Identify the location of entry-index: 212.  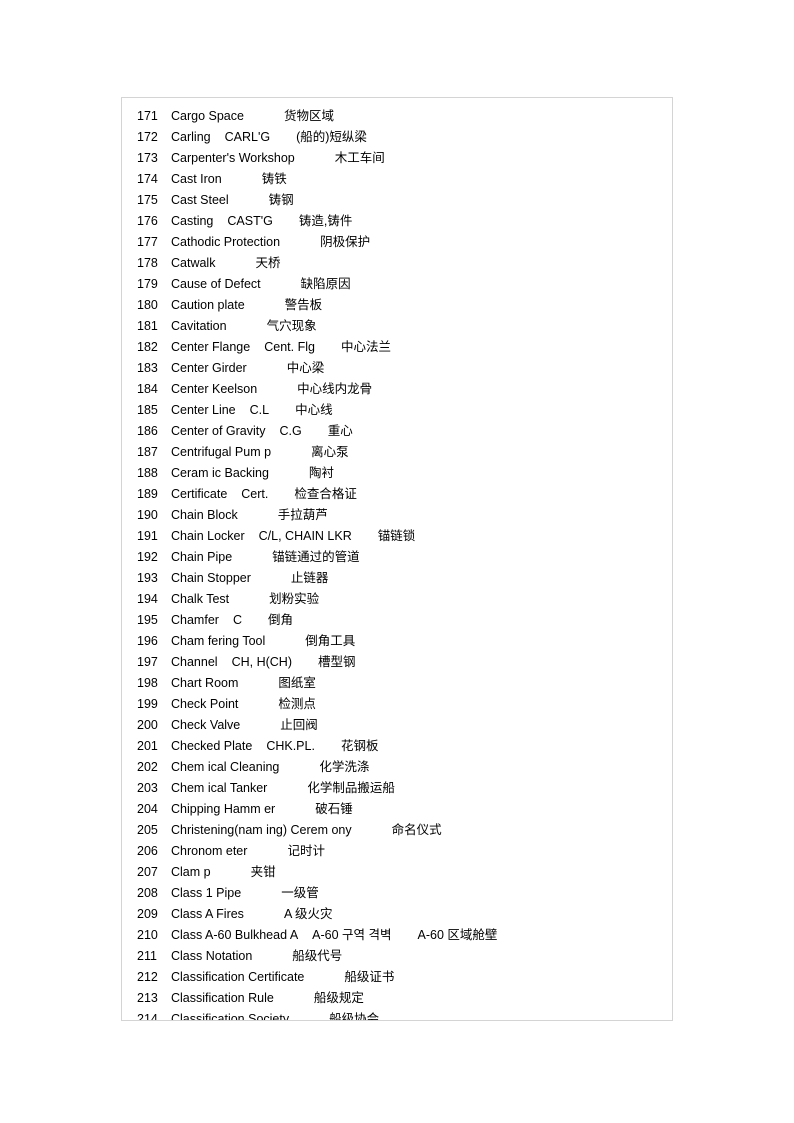
(147, 977).